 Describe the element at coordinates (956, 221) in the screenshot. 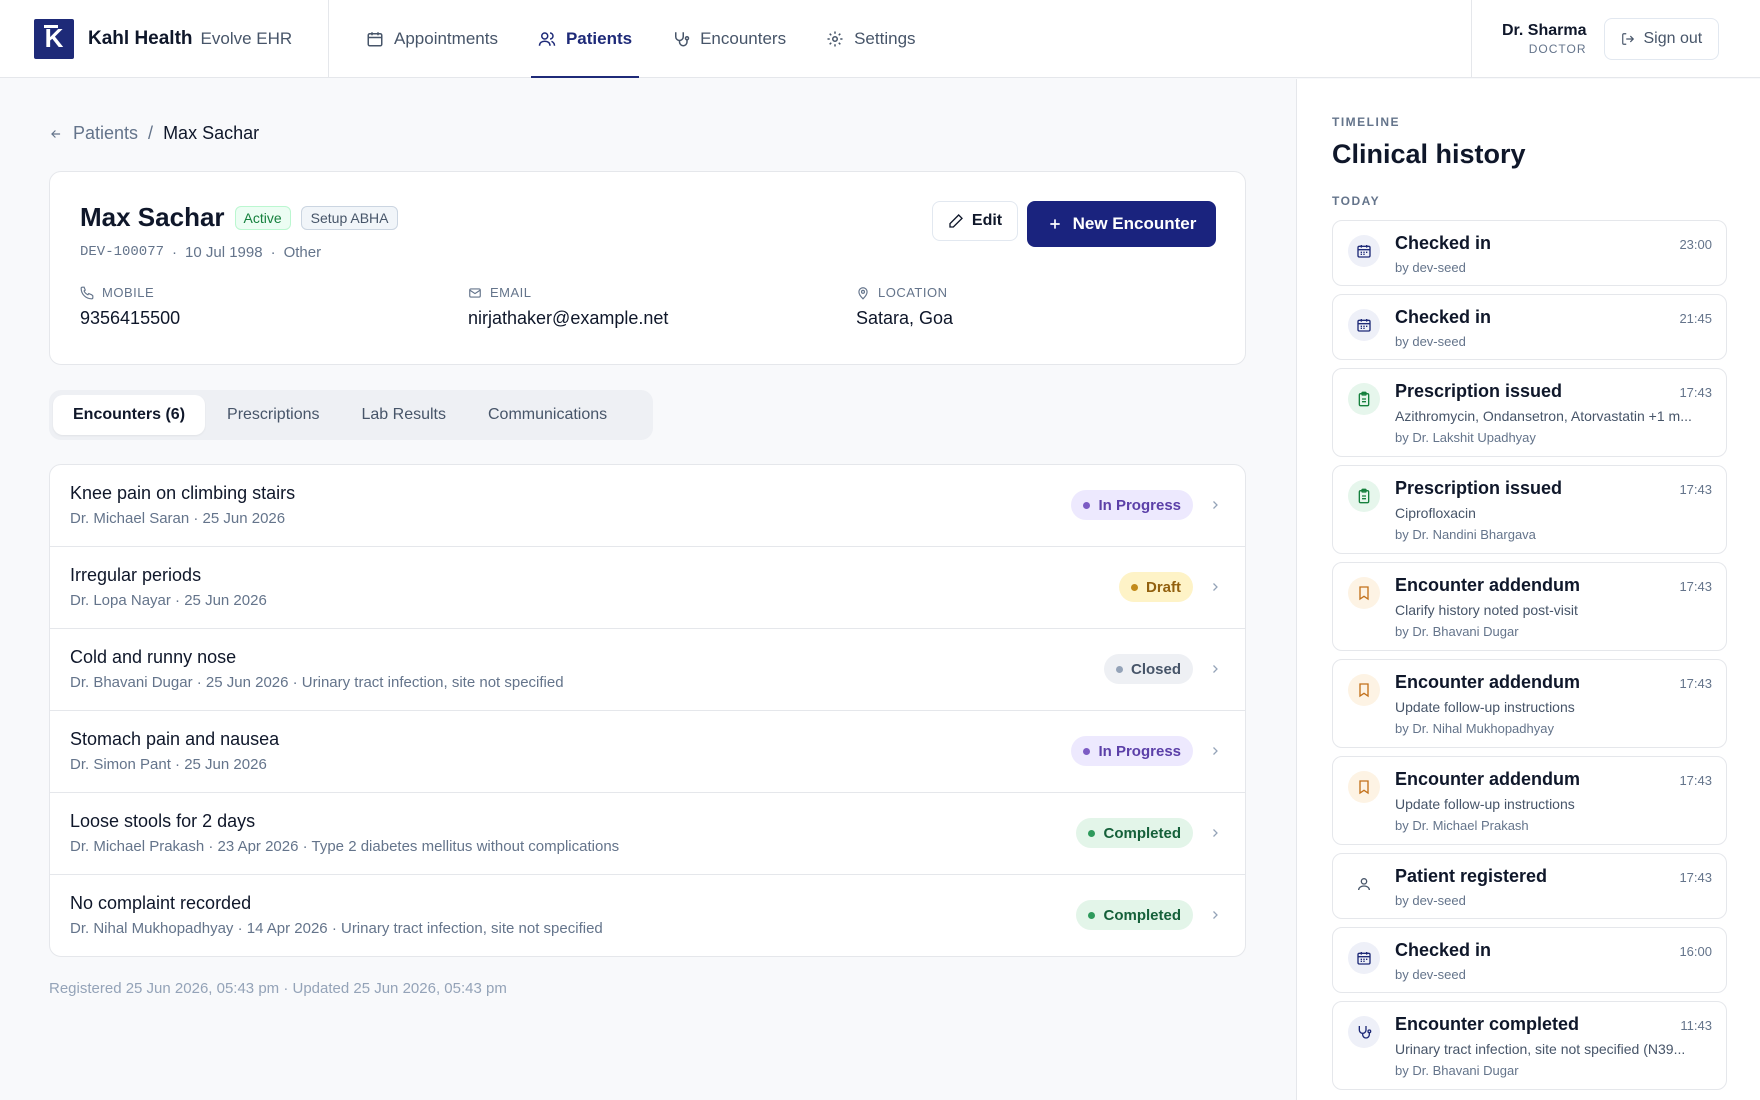

I see `pencil-icon` at that location.